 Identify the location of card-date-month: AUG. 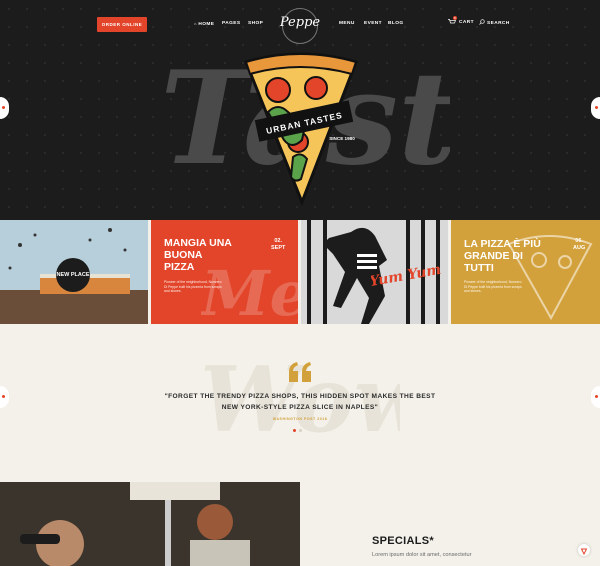
(579, 248).